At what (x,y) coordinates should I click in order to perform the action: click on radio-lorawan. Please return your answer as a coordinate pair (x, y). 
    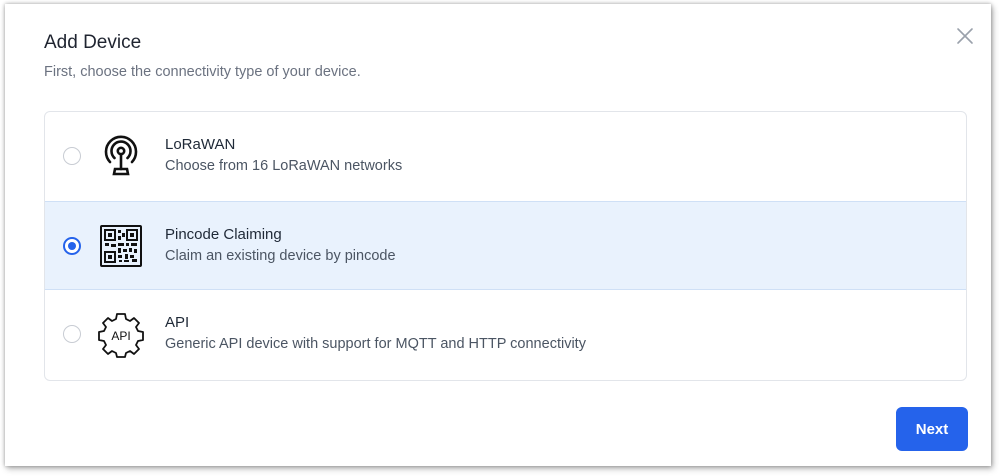
    Looking at the image, I should click on (72, 156).